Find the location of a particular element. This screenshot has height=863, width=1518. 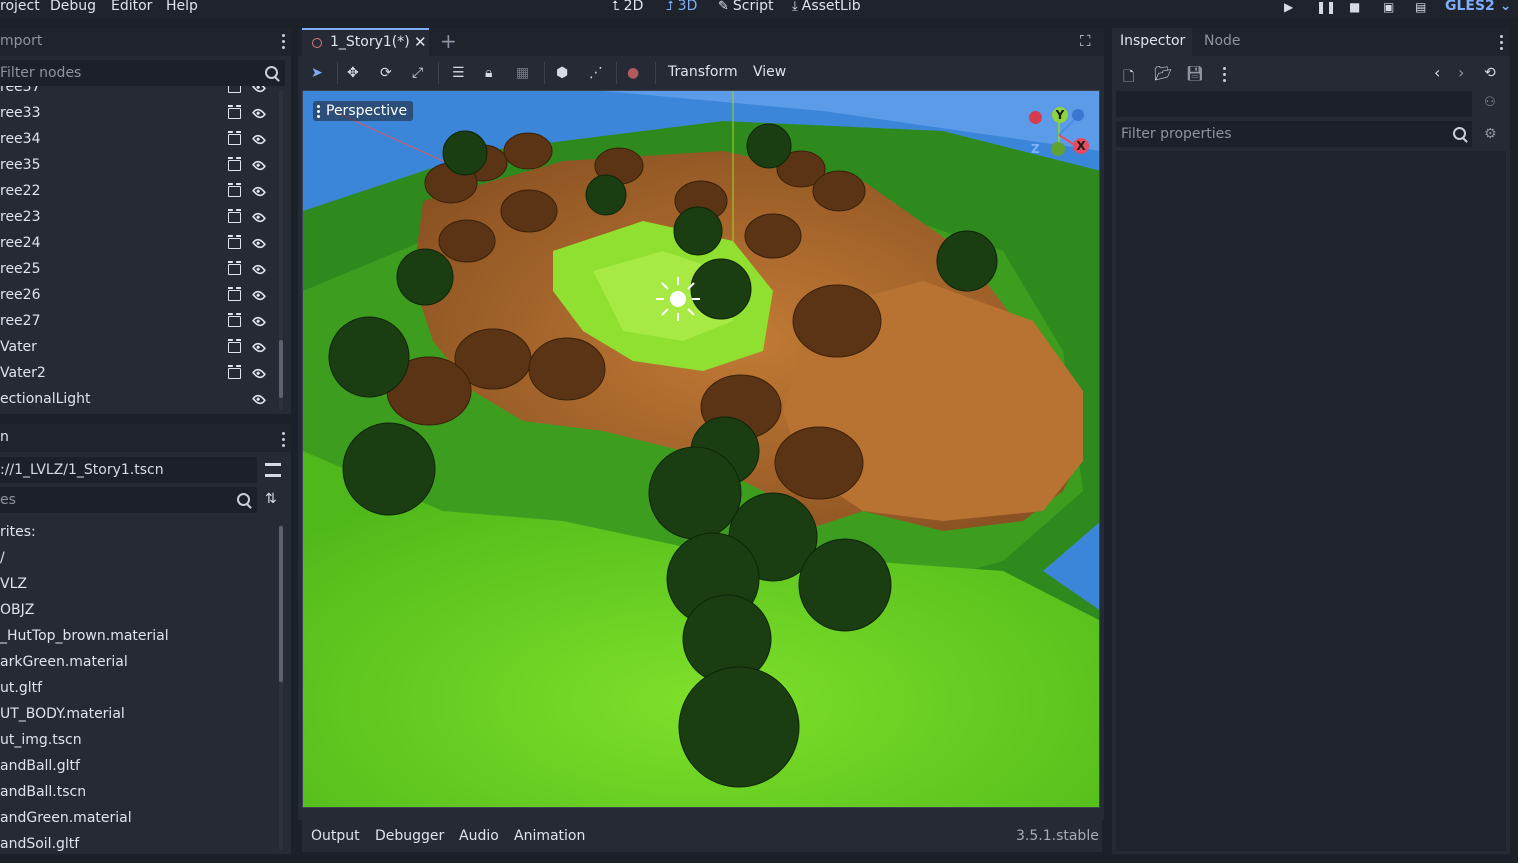

transform-menu: Transform is located at coordinates (703, 72).